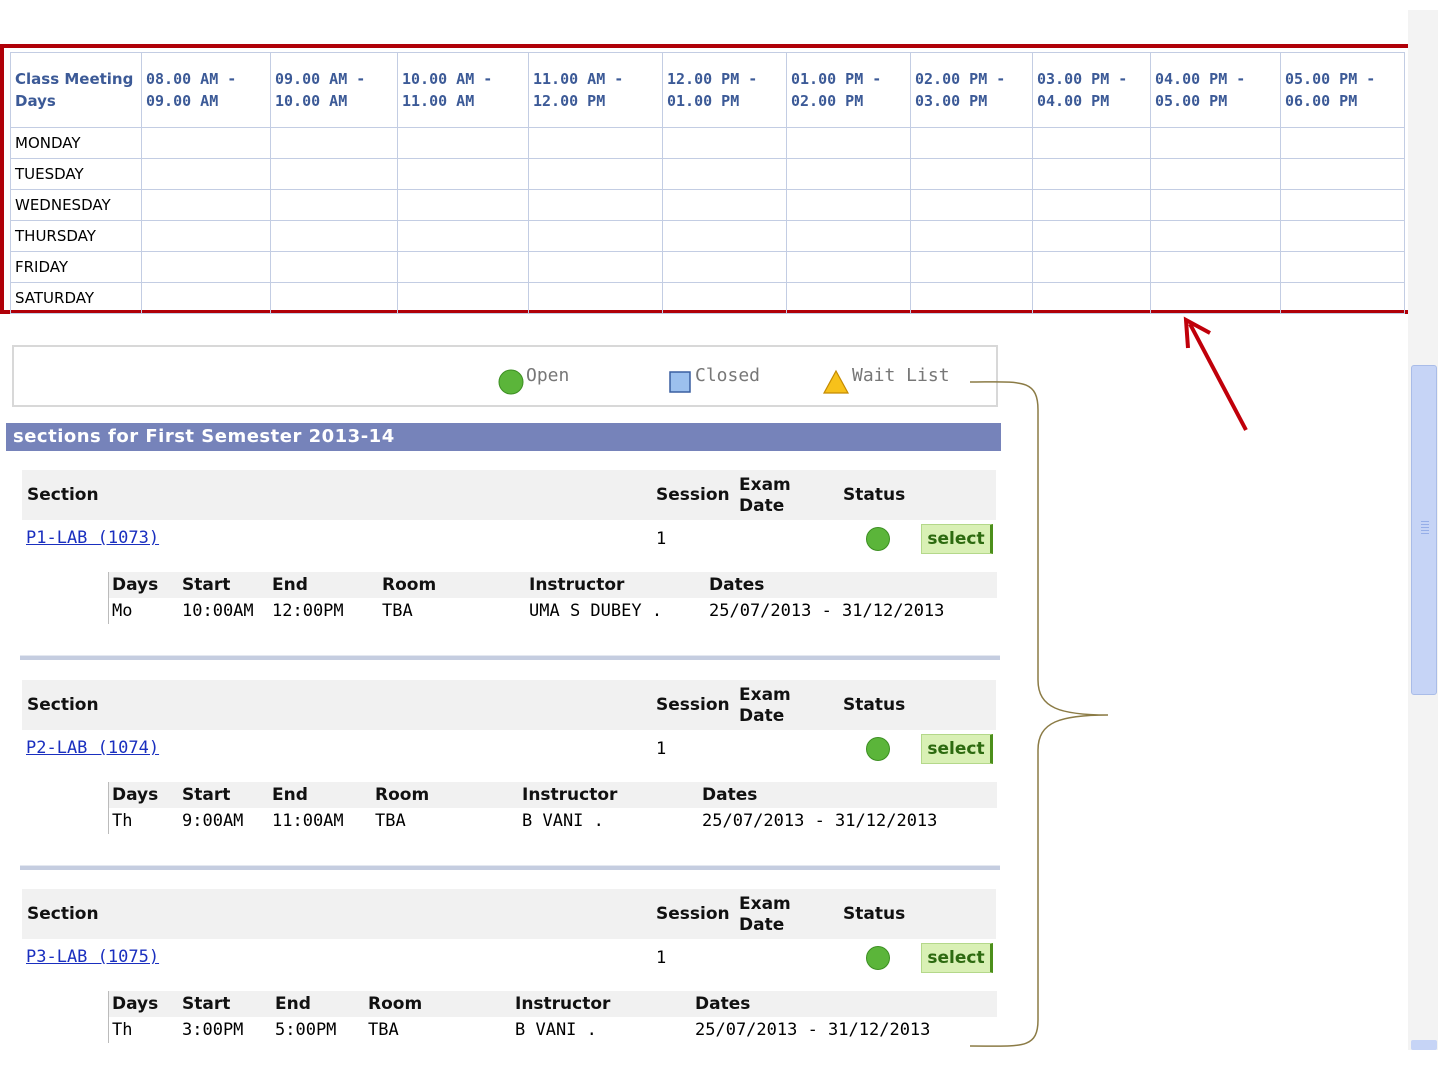  Describe the element at coordinates (1342, 90) in the screenshot. I see `timeslot-header: 05.00 PM - 06.00 PM` at that location.